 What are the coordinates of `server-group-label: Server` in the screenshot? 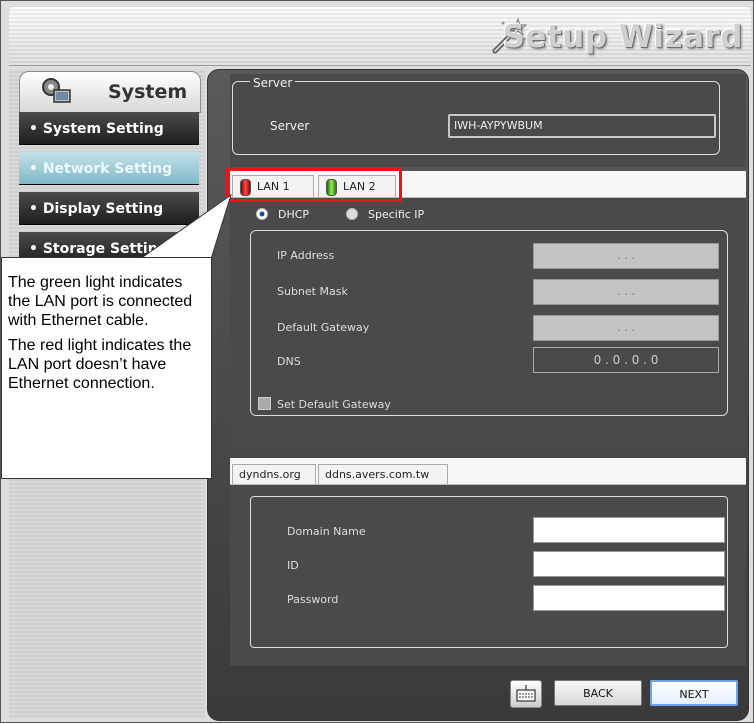 It's located at (273, 83).